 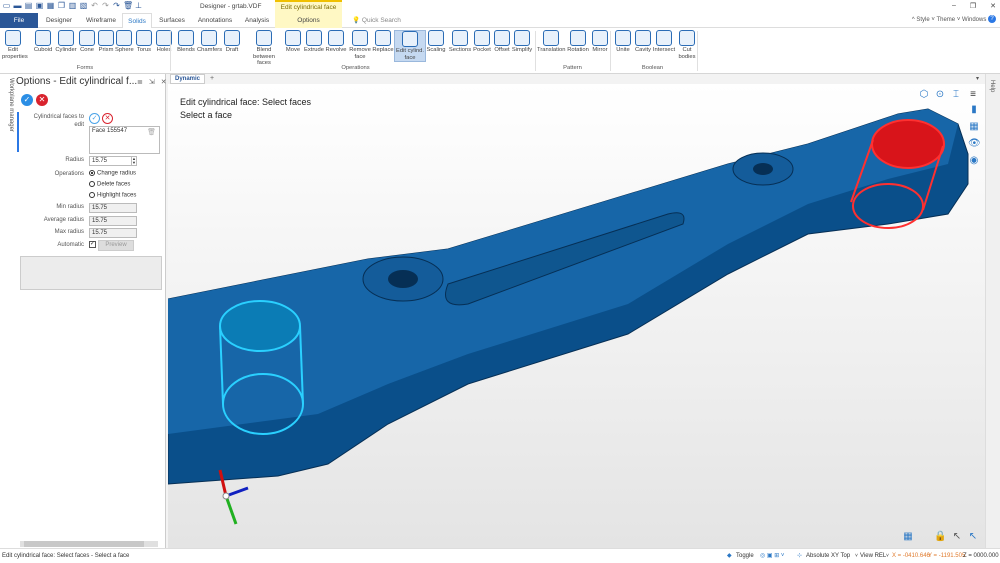 I want to click on paste-icon: ▥, so click(x=72, y=6).